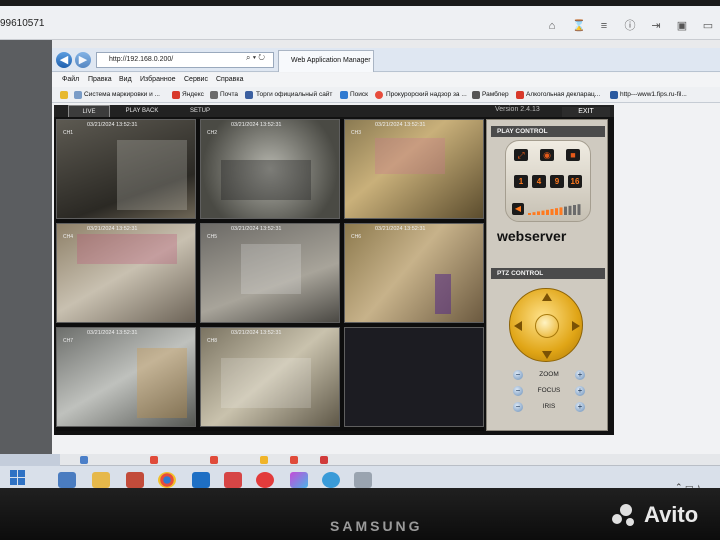 This screenshot has height=540, width=720. I want to click on tab-web-application-manager: Web Application Manager, so click(326, 61).